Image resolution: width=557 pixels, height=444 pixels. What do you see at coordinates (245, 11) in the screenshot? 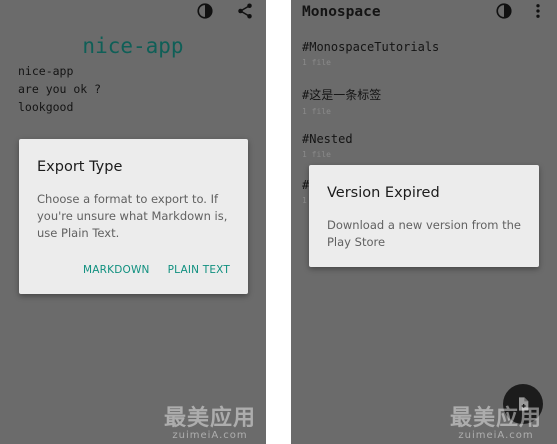
I see `share-icon` at bounding box center [245, 11].